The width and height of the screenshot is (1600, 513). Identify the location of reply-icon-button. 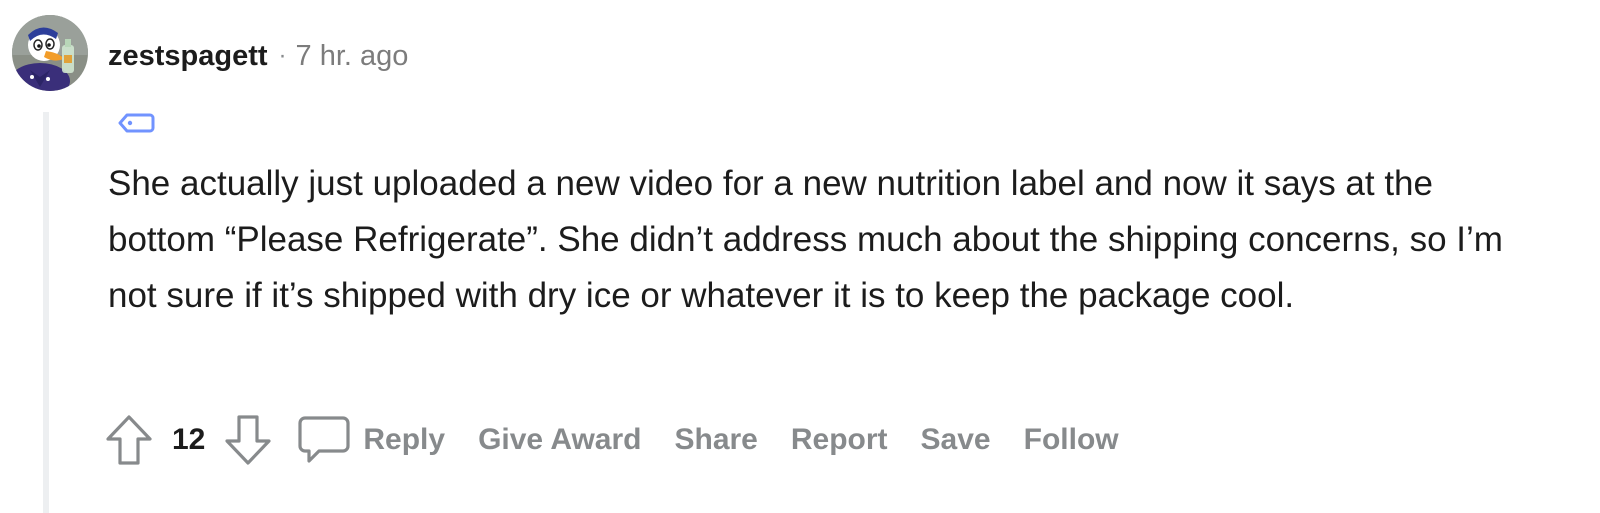
(324, 440).